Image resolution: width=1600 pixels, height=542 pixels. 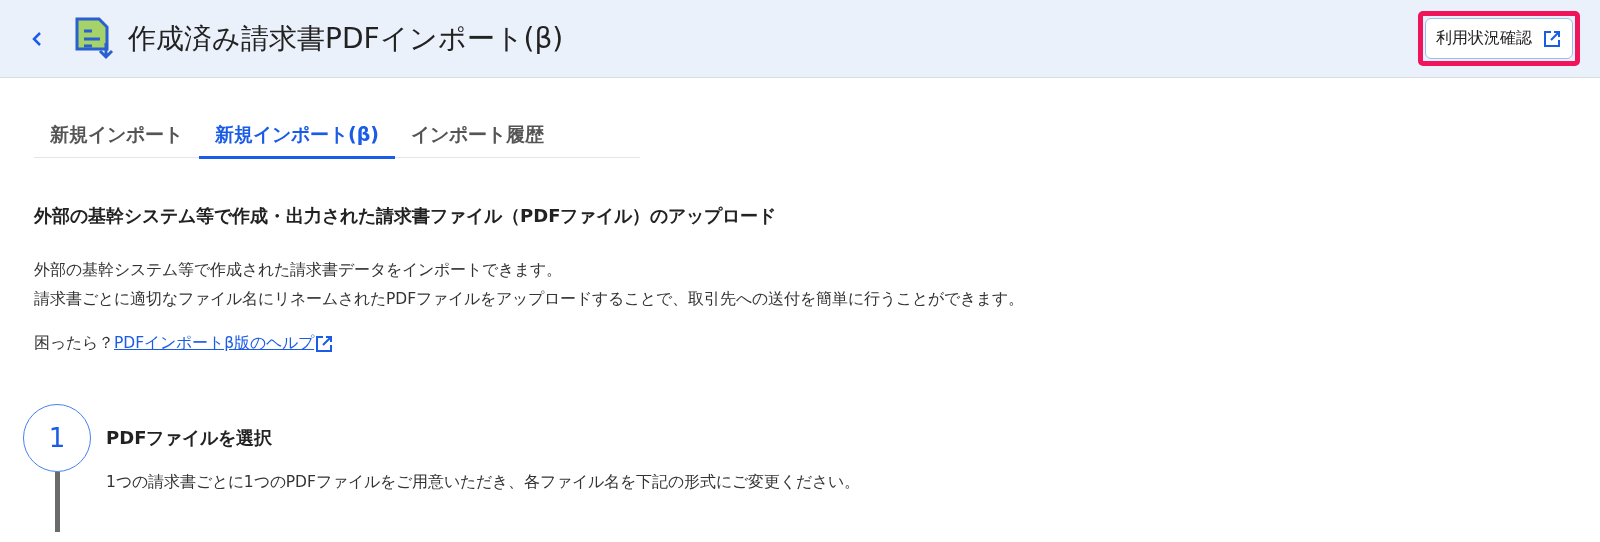 What do you see at coordinates (214, 343) in the screenshot?
I see `help-link: PDFインポートβ版のヘルプ` at bounding box center [214, 343].